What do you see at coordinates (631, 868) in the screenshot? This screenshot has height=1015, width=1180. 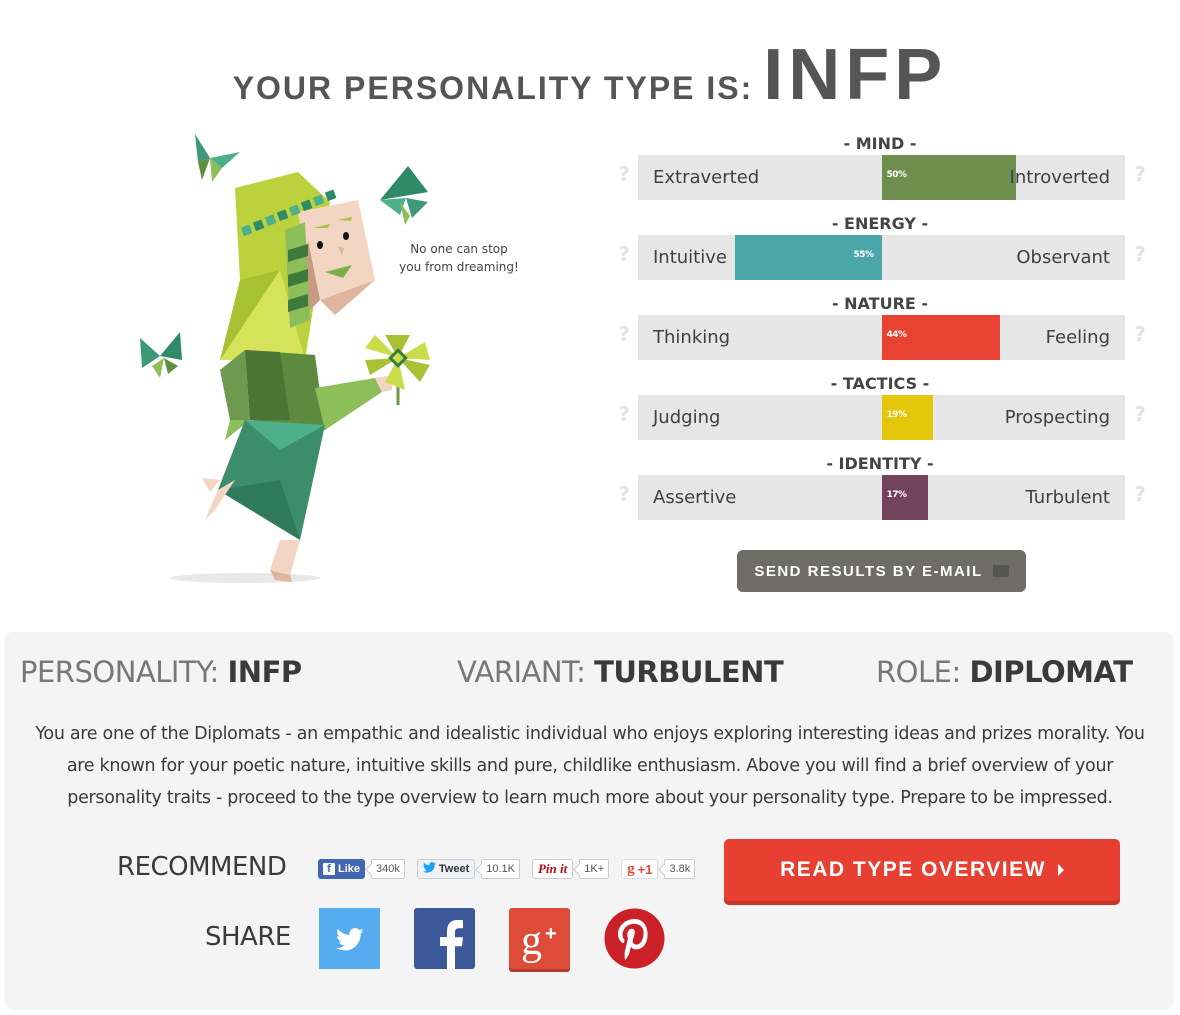 I see `google-g-icon: g` at bounding box center [631, 868].